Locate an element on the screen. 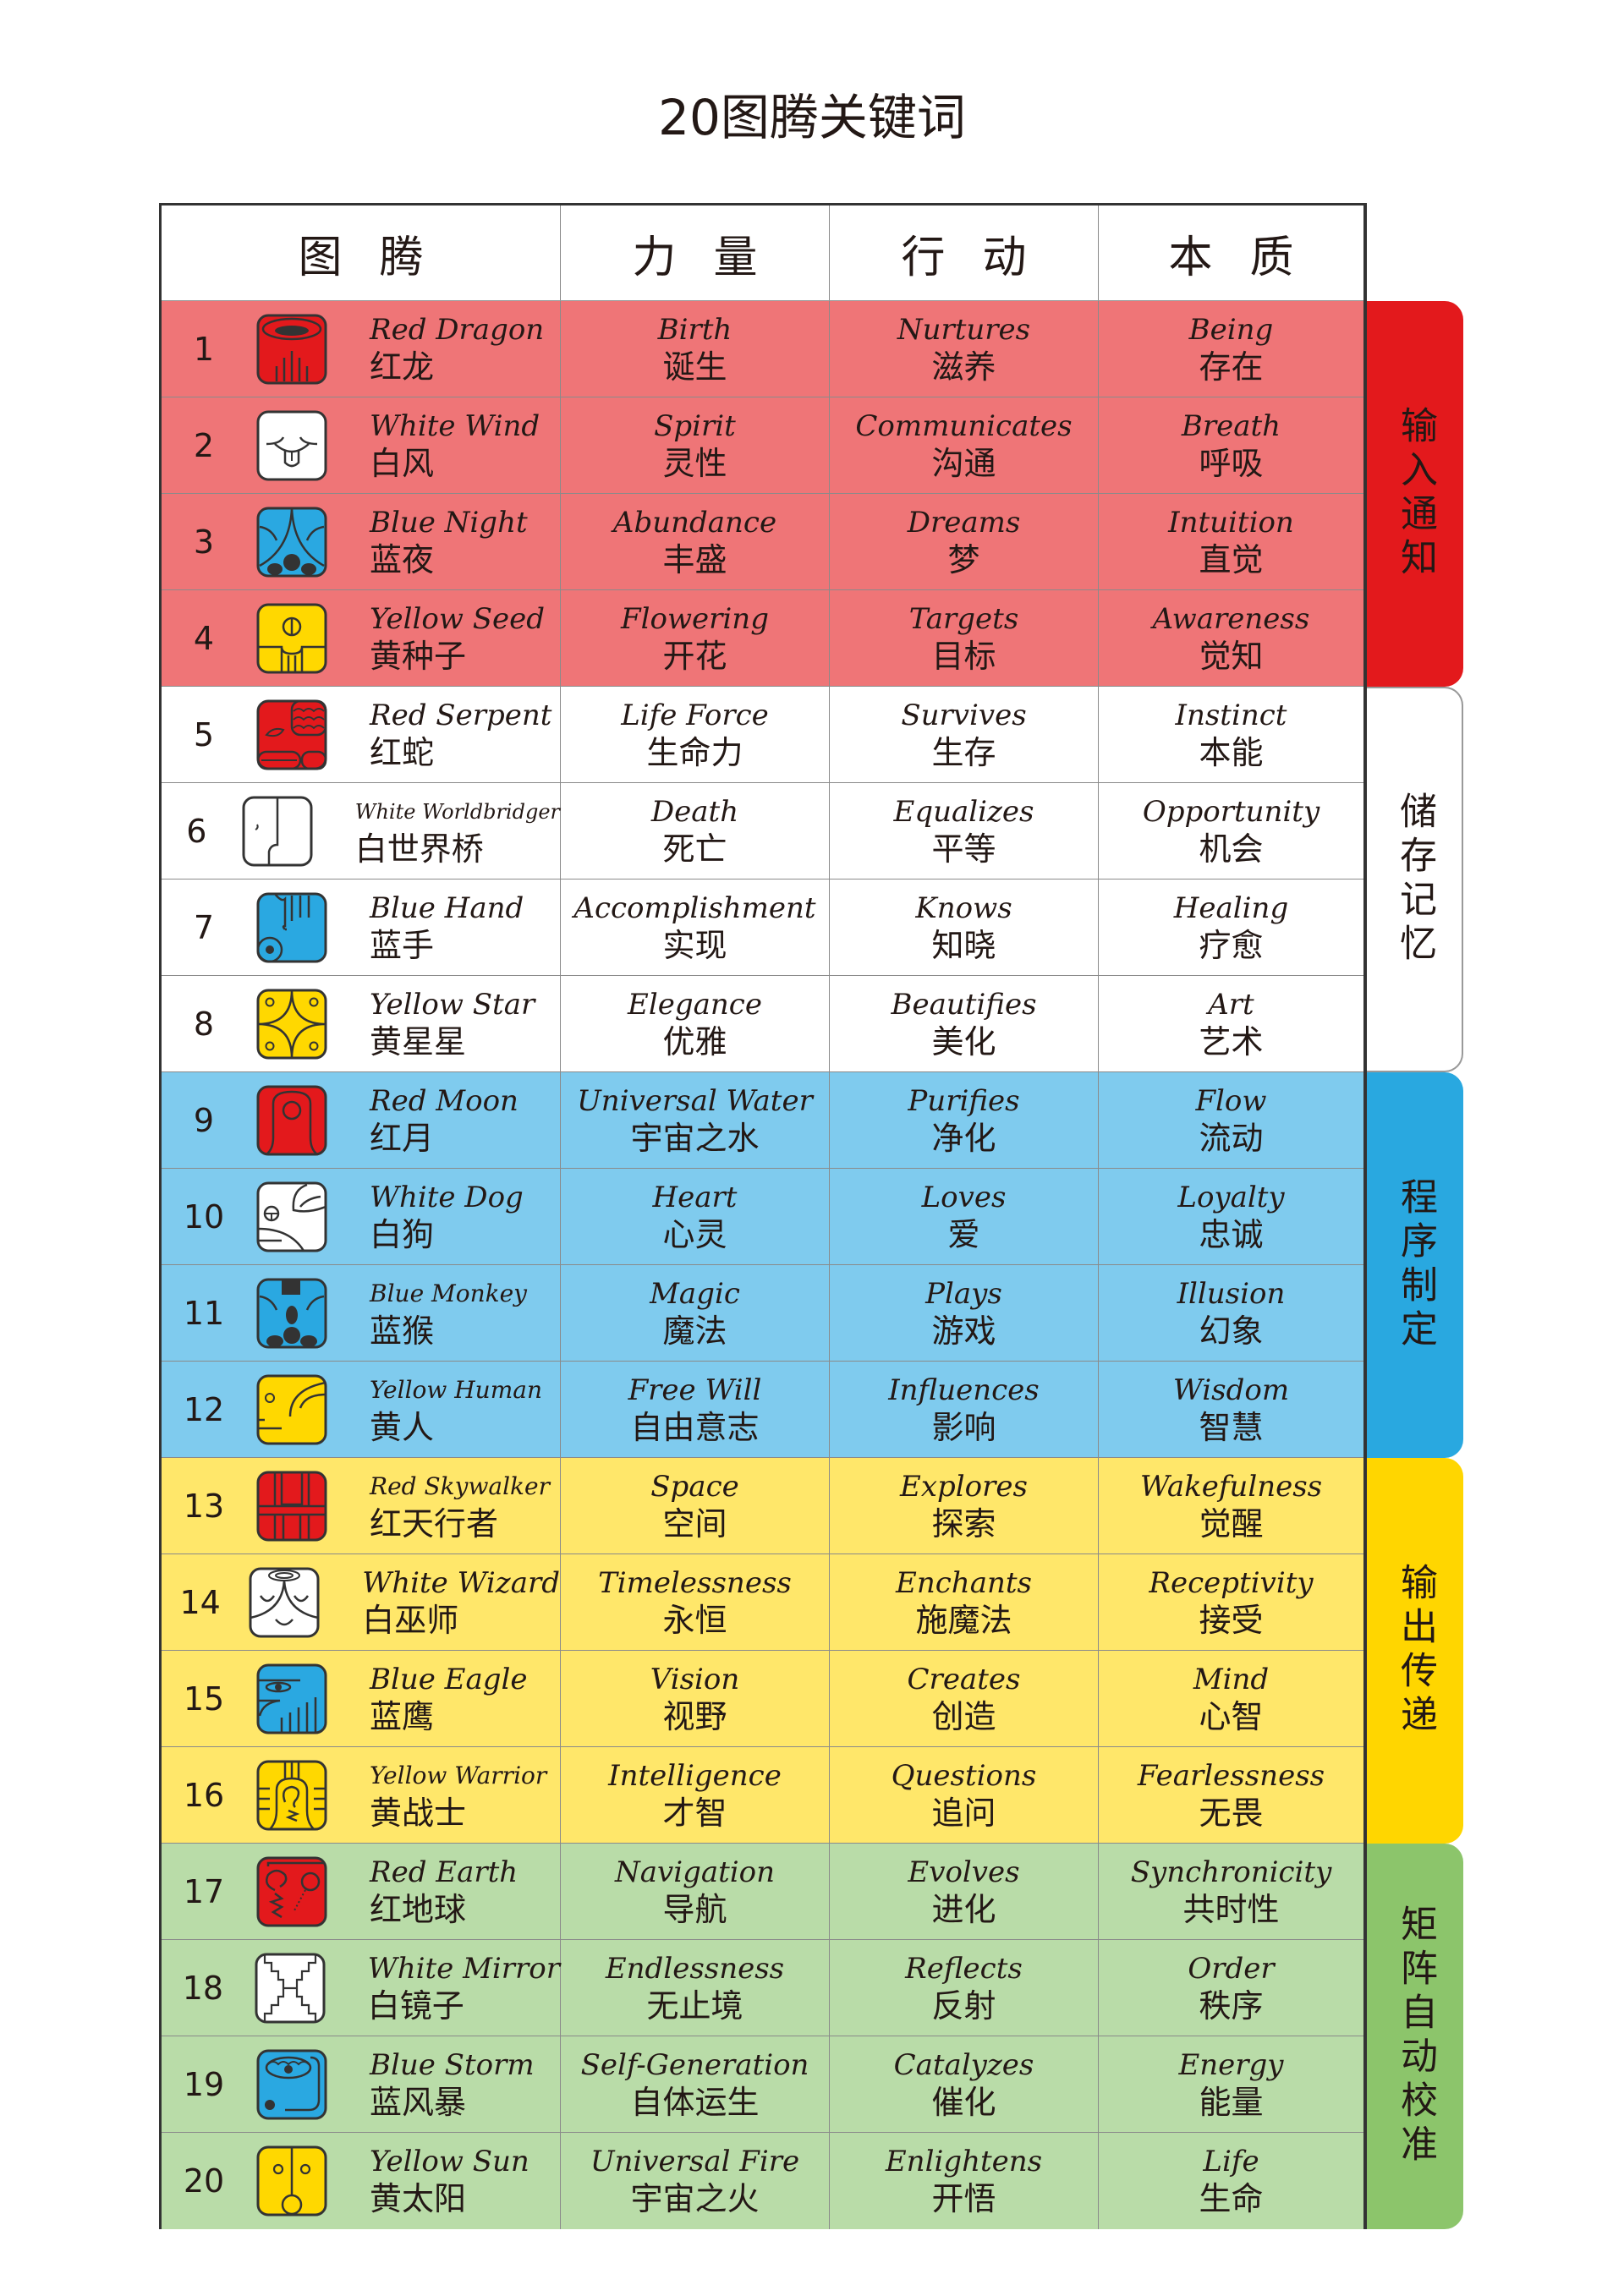 This screenshot has width=1624, height=2296. totem-cell: 10 White Dog 白狗 is located at coordinates (361, 1216).